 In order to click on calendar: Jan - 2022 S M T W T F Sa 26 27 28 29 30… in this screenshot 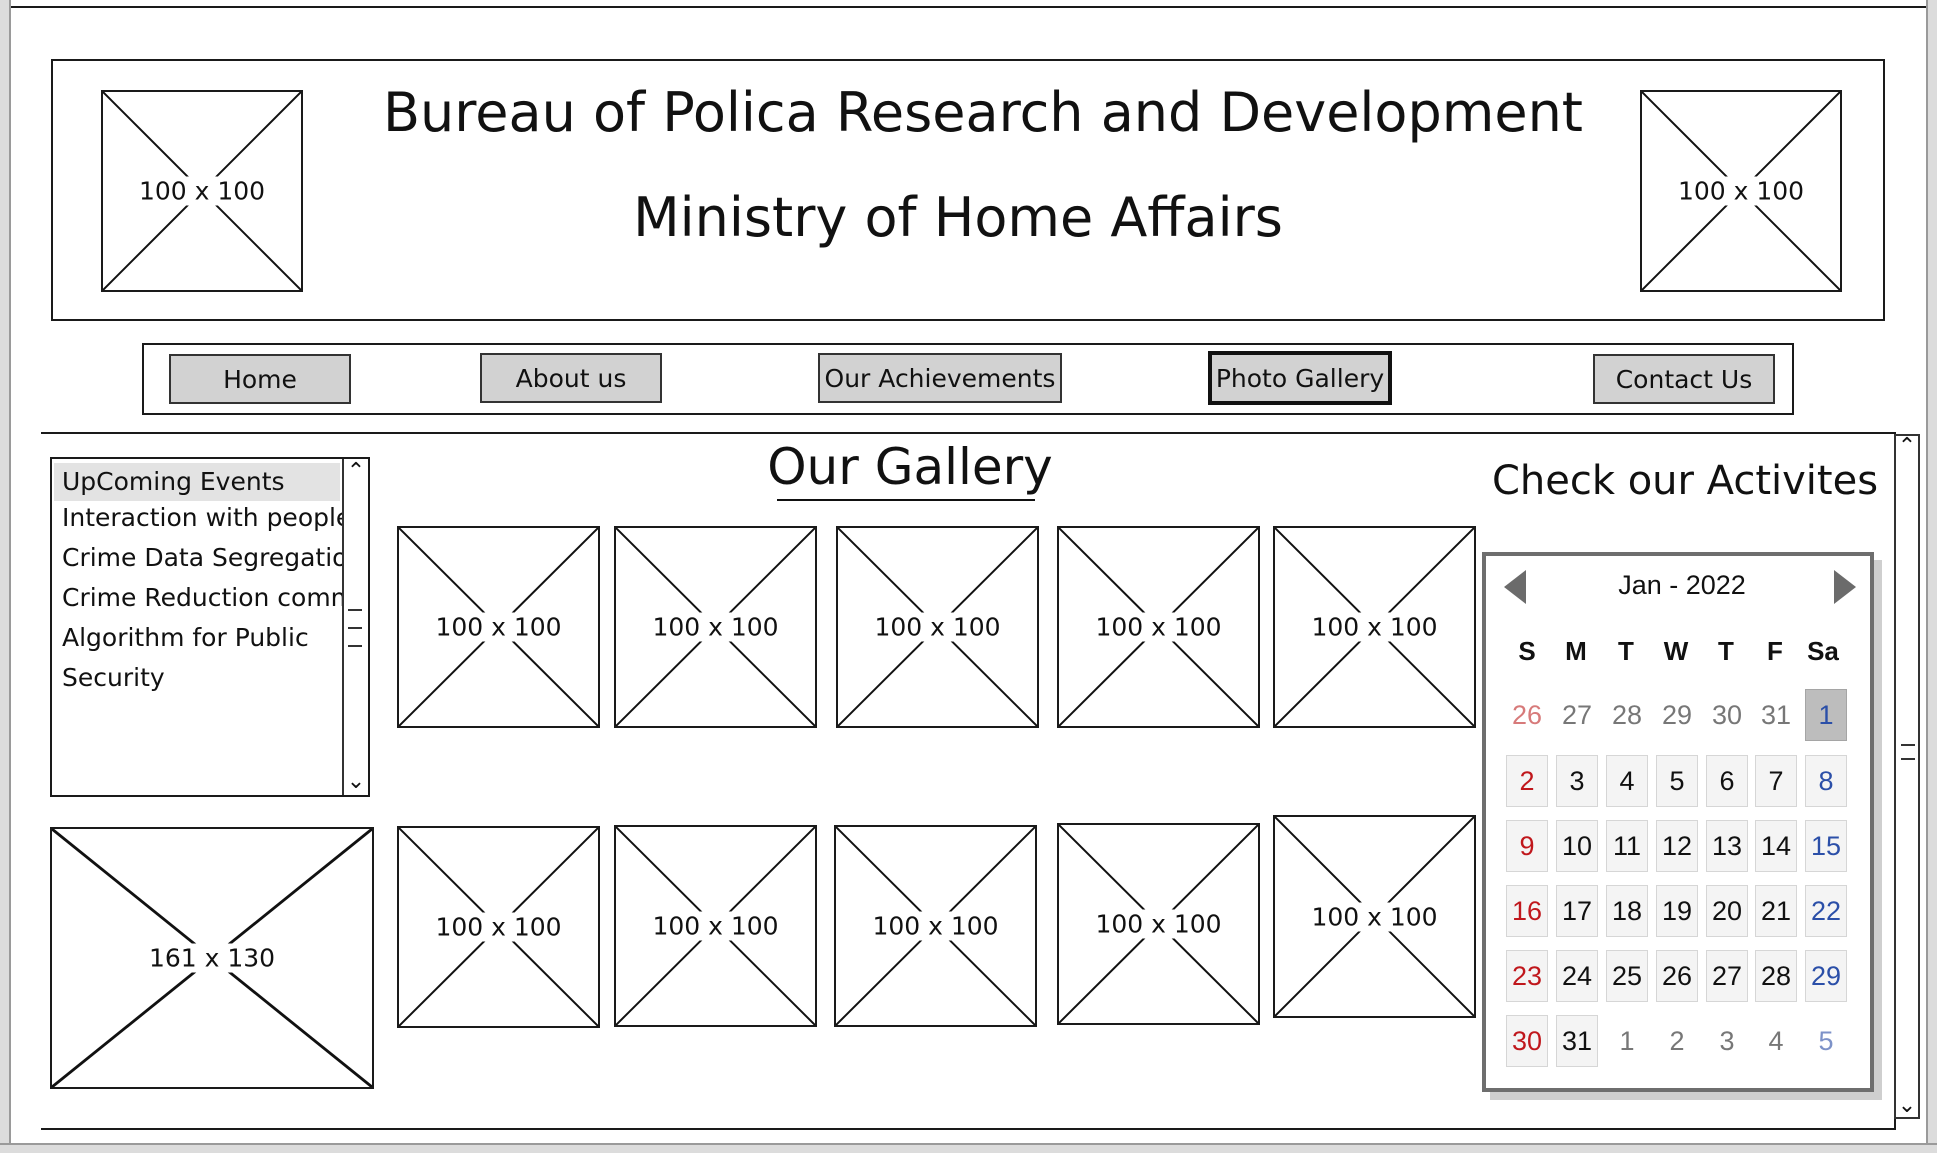, I will do `click(1678, 822)`.